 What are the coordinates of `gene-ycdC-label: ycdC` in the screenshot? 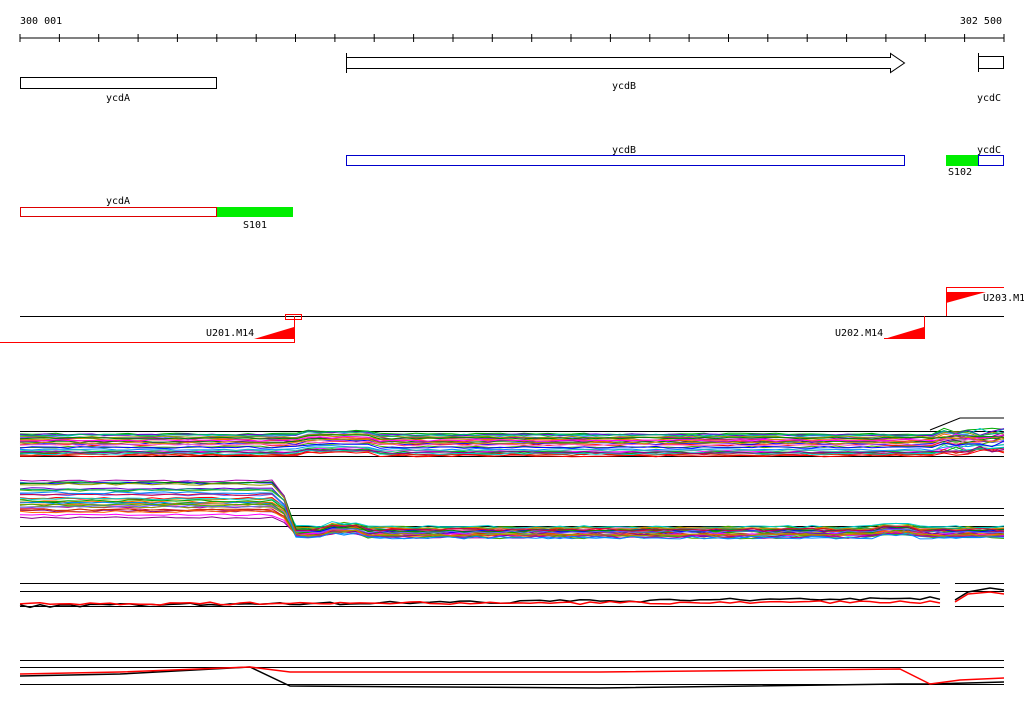 It's located at (989, 98).